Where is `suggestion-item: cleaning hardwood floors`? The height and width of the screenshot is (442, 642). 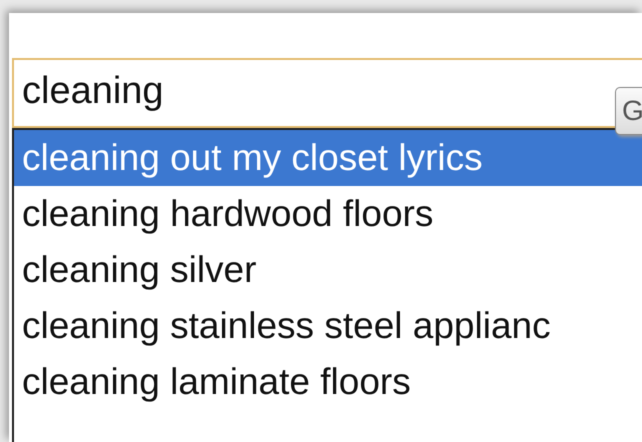
suggestion-item: cleaning hardwood floors is located at coordinates (328, 214).